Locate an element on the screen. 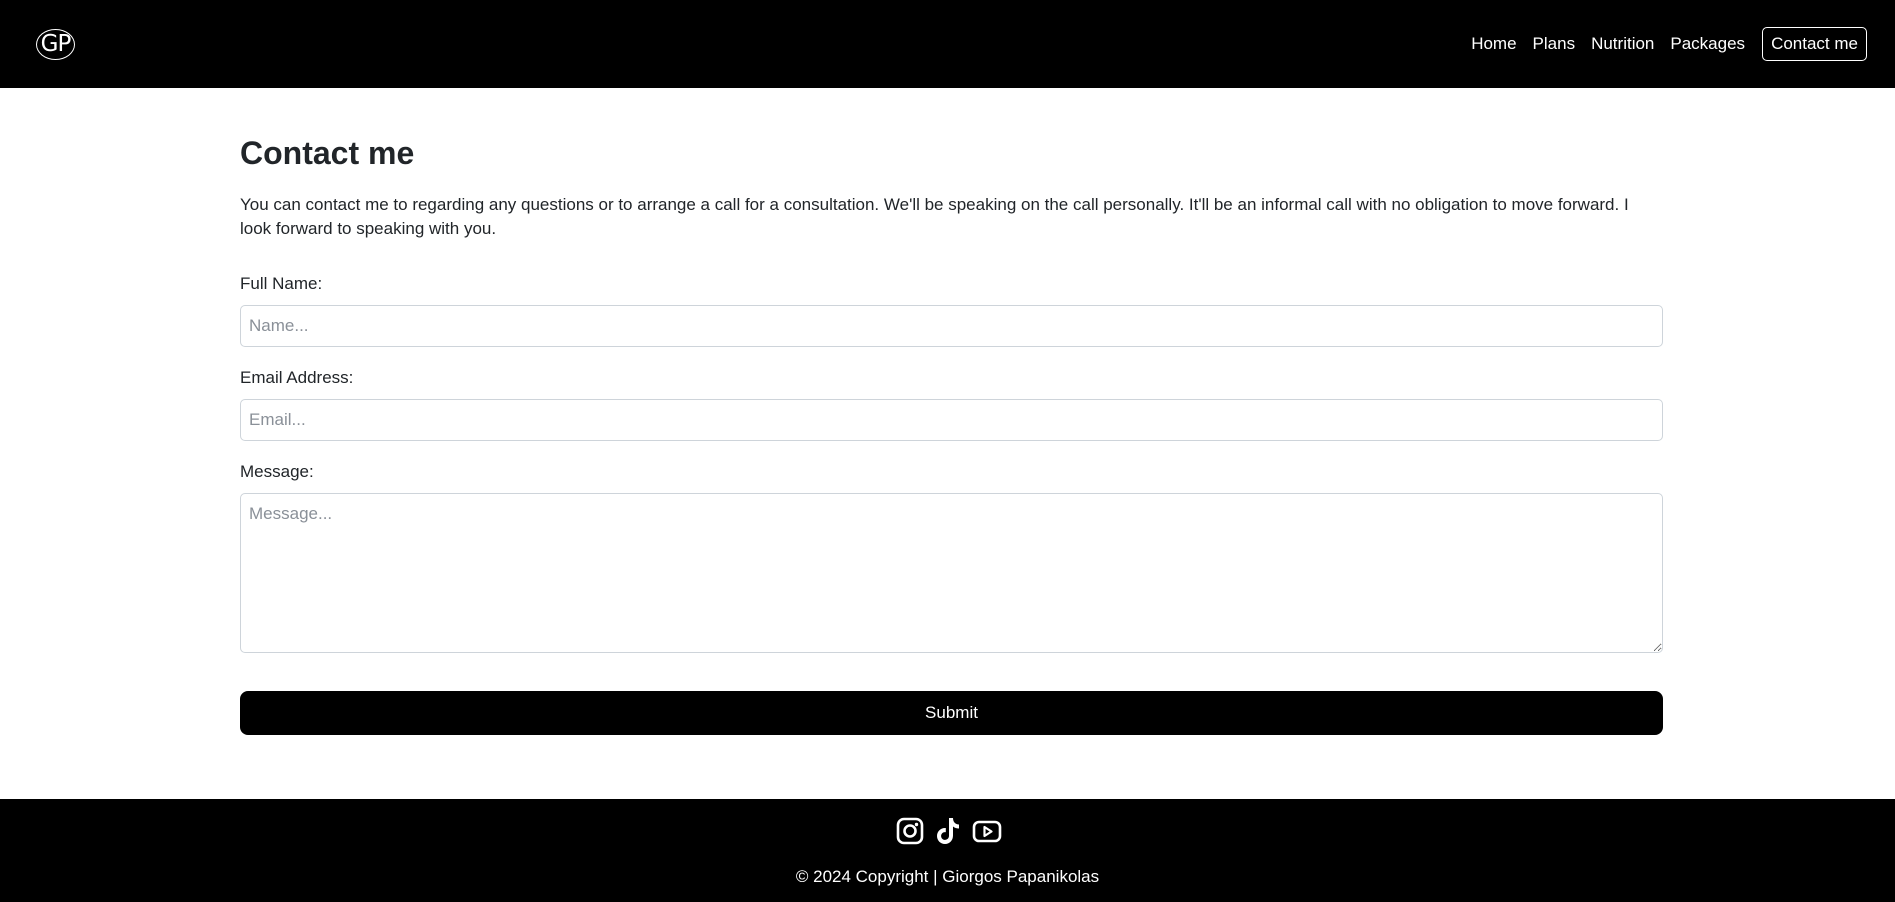 This screenshot has height=902, width=1895. email-input is located at coordinates (951, 420).